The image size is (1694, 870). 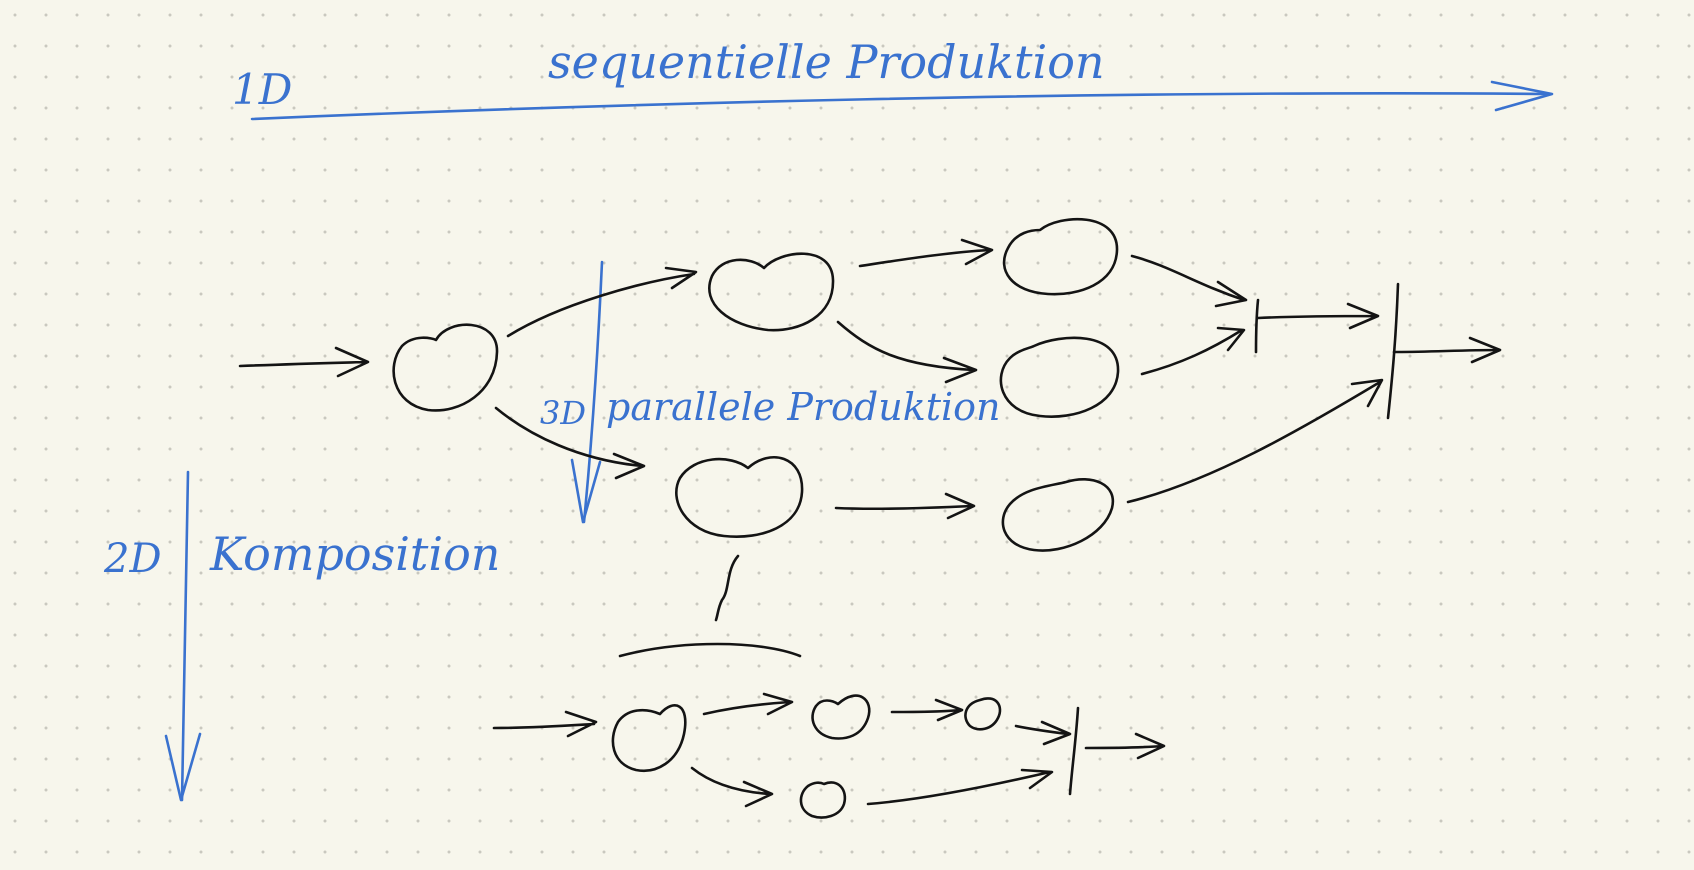 What do you see at coordinates (803, 407) in the screenshot?
I see `axis-3d-label: parallele Produktion` at bounding box center [803, 407].